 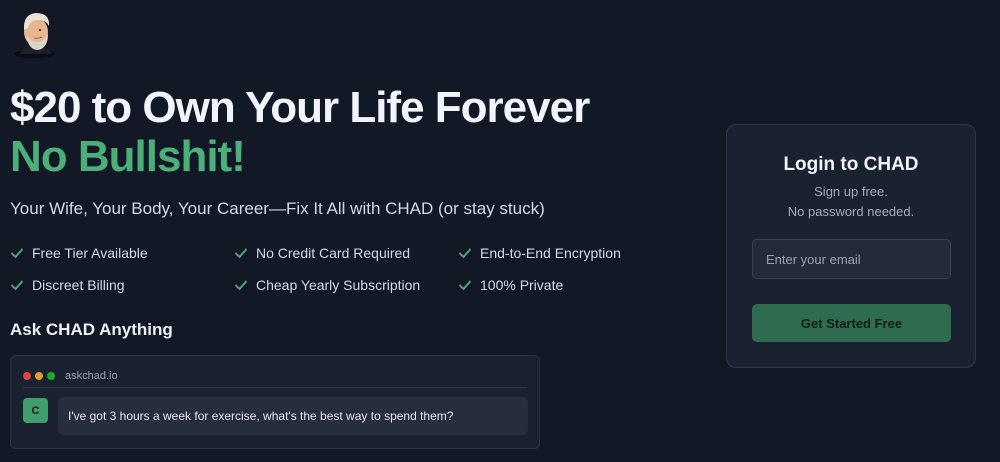 I want to click on feature-label: End-to-End Encryption, so click(x=550, y=253).